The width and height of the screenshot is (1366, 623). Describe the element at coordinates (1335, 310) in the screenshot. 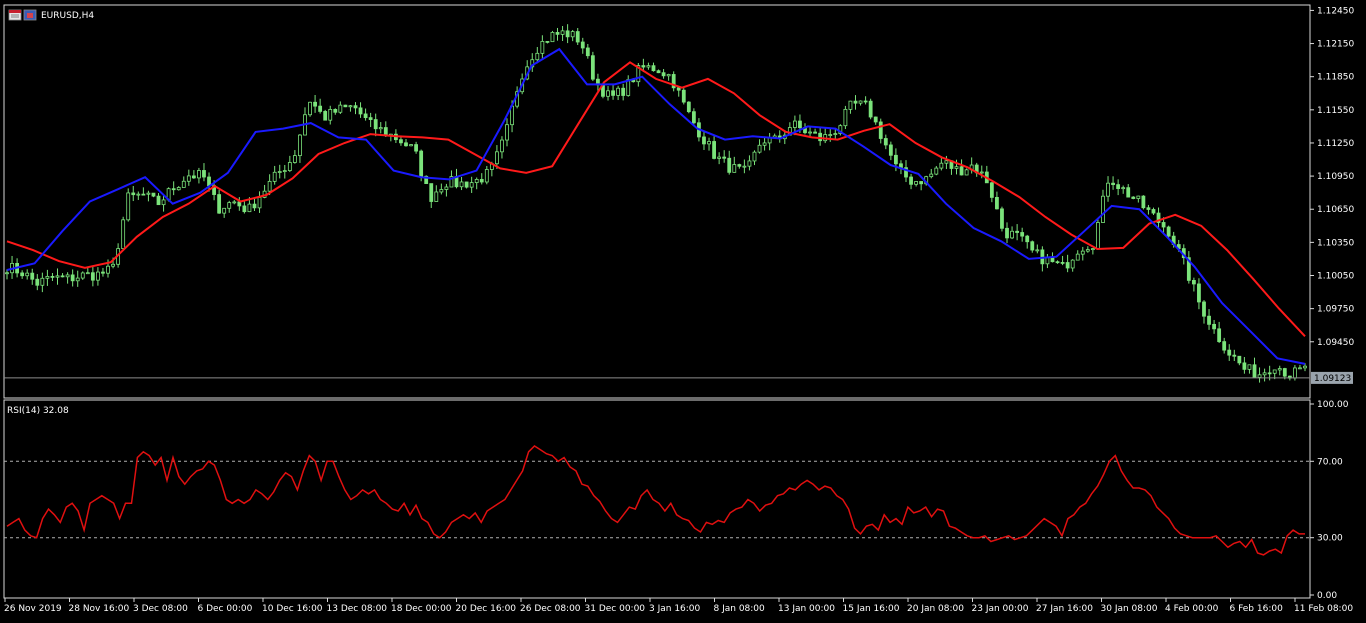

I see `price-tick-label: 1.09750` at that location.